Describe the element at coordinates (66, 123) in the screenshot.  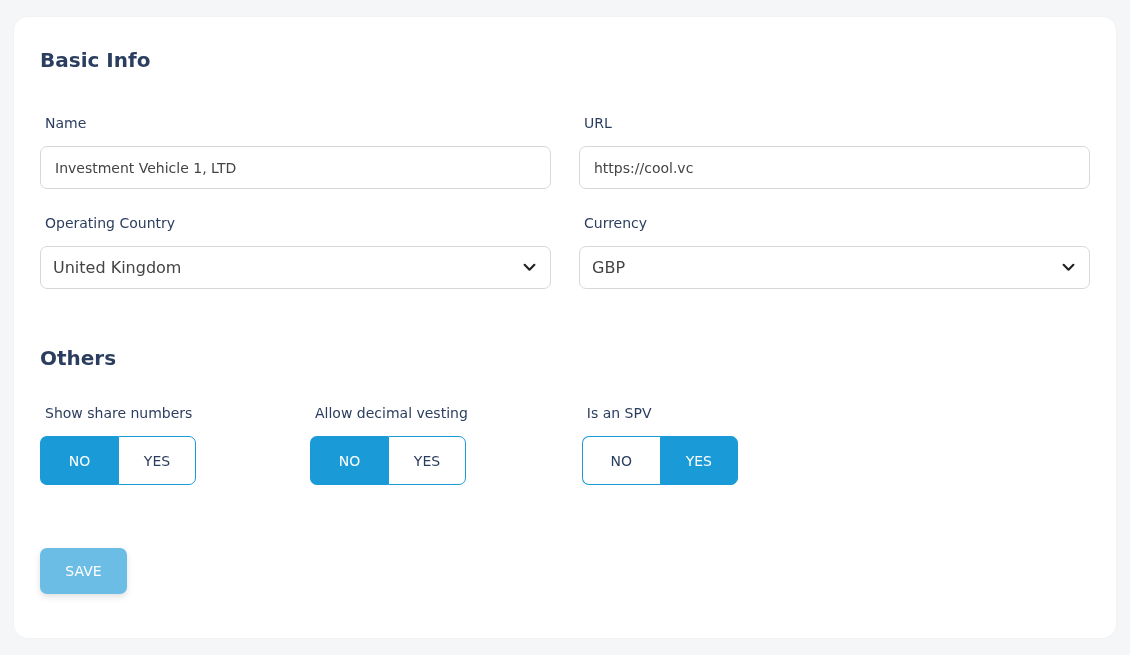
I see `field-label: Name` at that location.